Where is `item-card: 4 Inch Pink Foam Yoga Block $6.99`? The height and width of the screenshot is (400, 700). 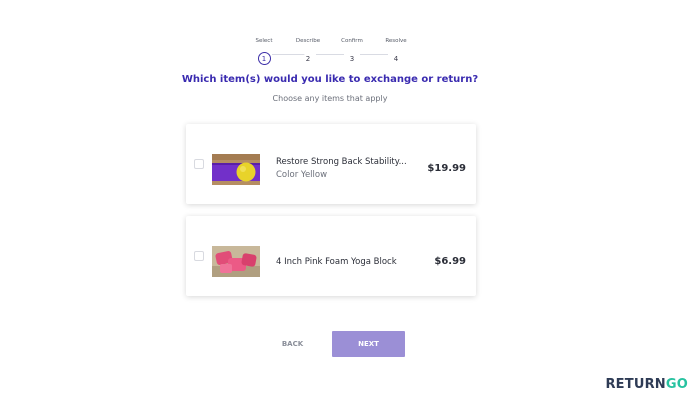
item-card: 4 Inch Pink Foam Yoga Block $6.99 is located at coordinates (331, 256).